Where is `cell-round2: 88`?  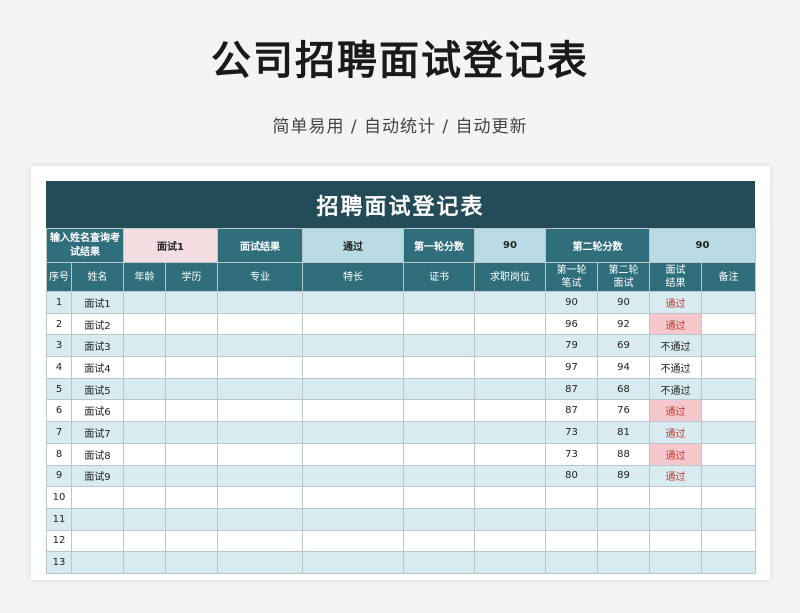 cell-round2: 88 is located at coordinates (623, 454).